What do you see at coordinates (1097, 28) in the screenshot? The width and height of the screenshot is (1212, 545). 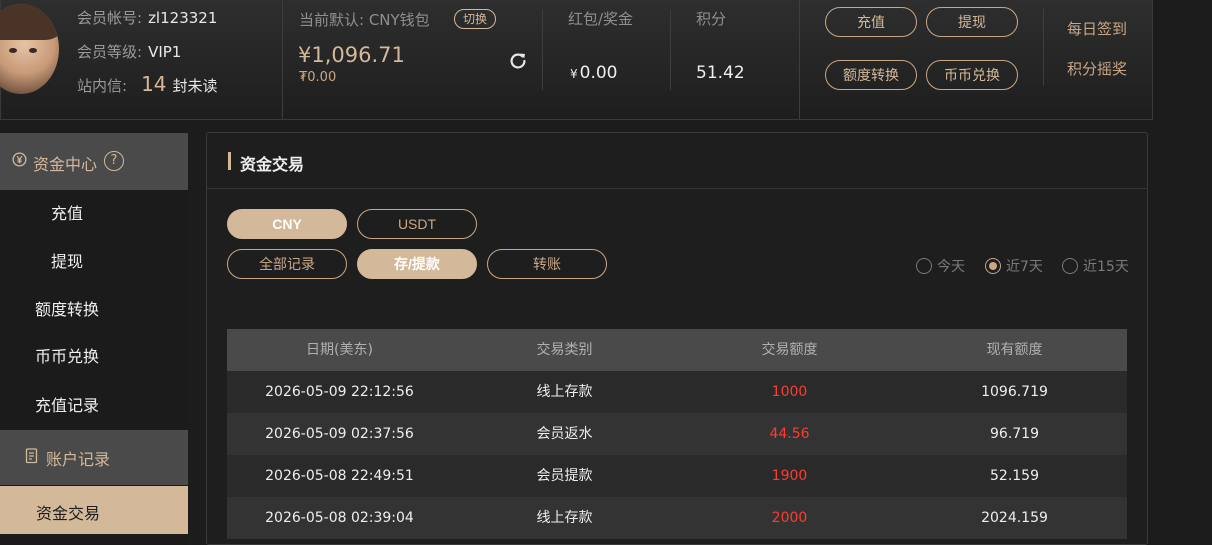 I see `daily-checkin-link: 每日签到` at bounding box center [1097, 28].